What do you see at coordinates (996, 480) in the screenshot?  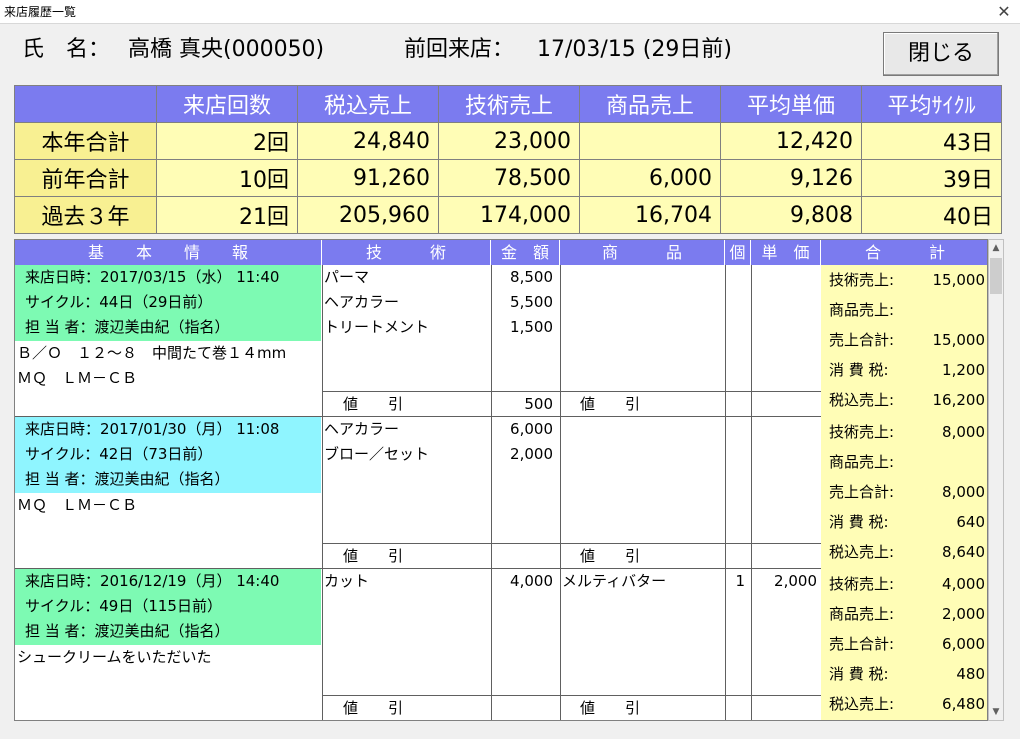 I see `grid-scrollbar: ▲ ▼` at bounding box center [996, 480].